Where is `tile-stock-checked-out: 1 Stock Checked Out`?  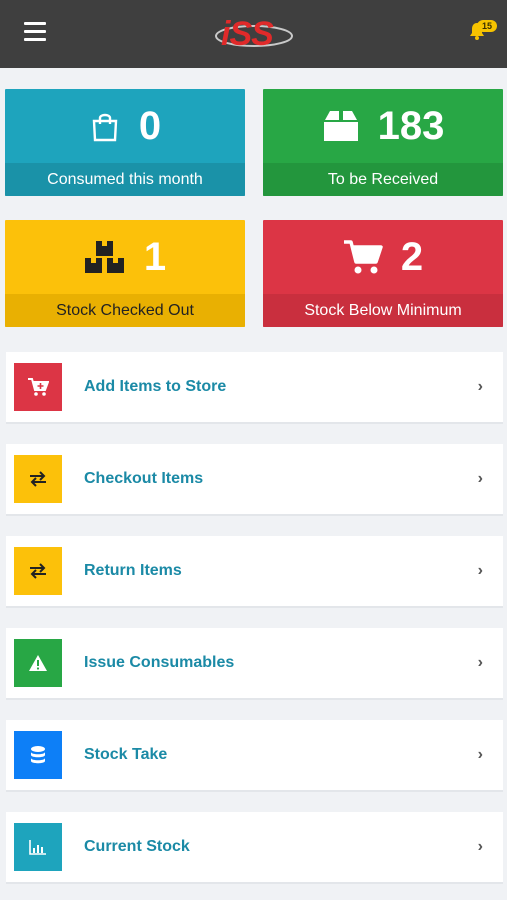 tile-stock-checked-out: 1 Stock Checked Out is located at coordinates (125, 273).